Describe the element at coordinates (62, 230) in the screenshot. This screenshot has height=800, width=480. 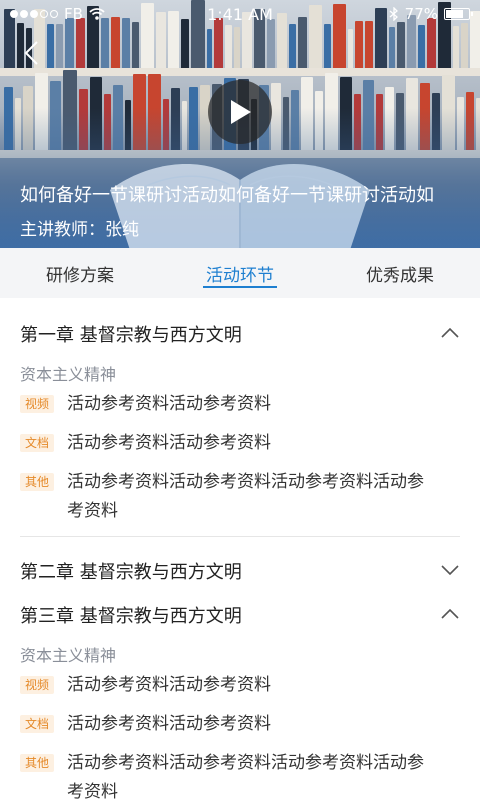
I see `teacher-label: 主讲教师：` at that location.